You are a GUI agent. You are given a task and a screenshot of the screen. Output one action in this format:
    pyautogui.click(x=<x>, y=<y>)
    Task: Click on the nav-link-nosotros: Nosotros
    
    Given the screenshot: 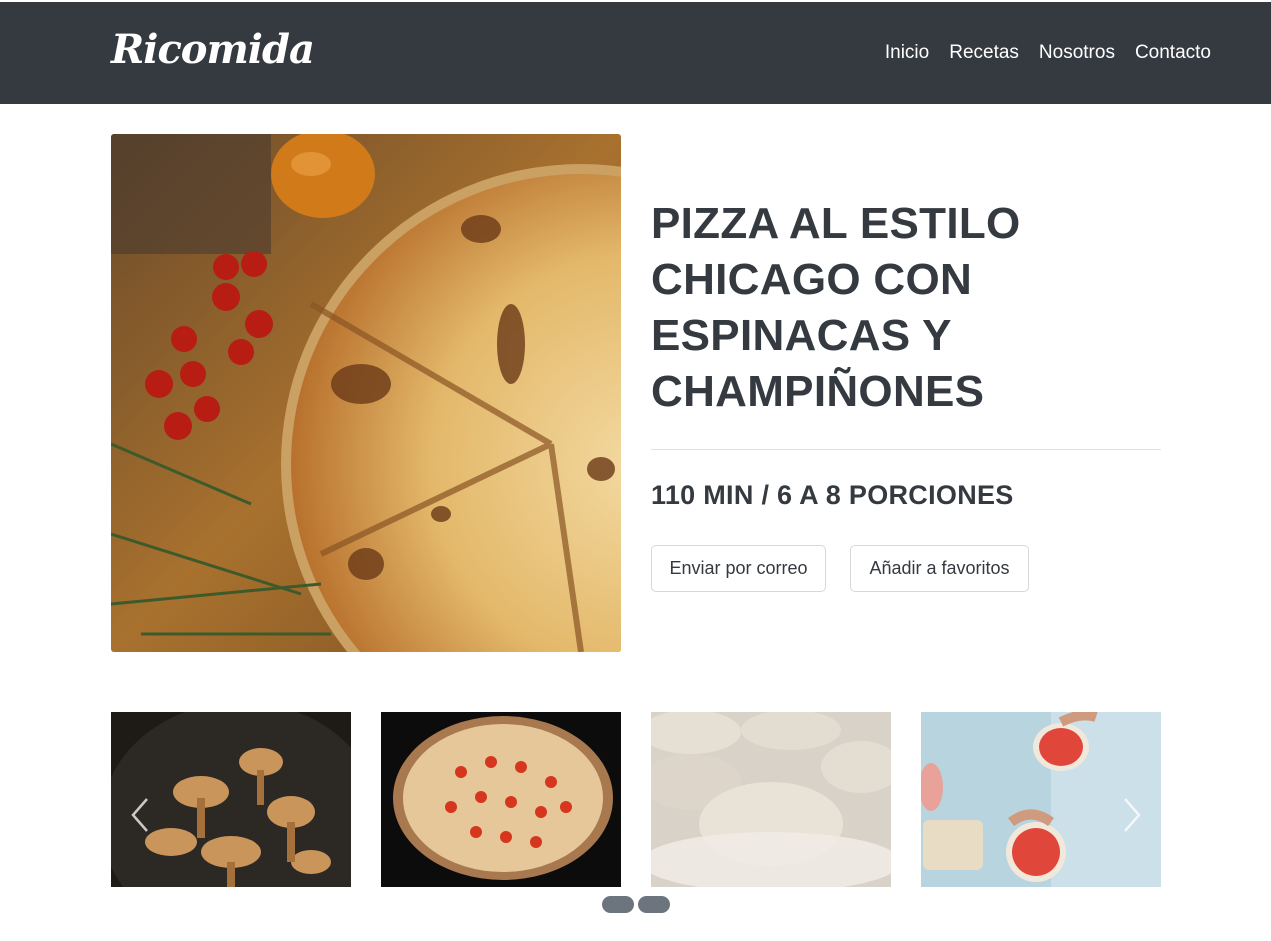 What is the action you would take?
    pyautogui.click(x=1077, y=53)
    